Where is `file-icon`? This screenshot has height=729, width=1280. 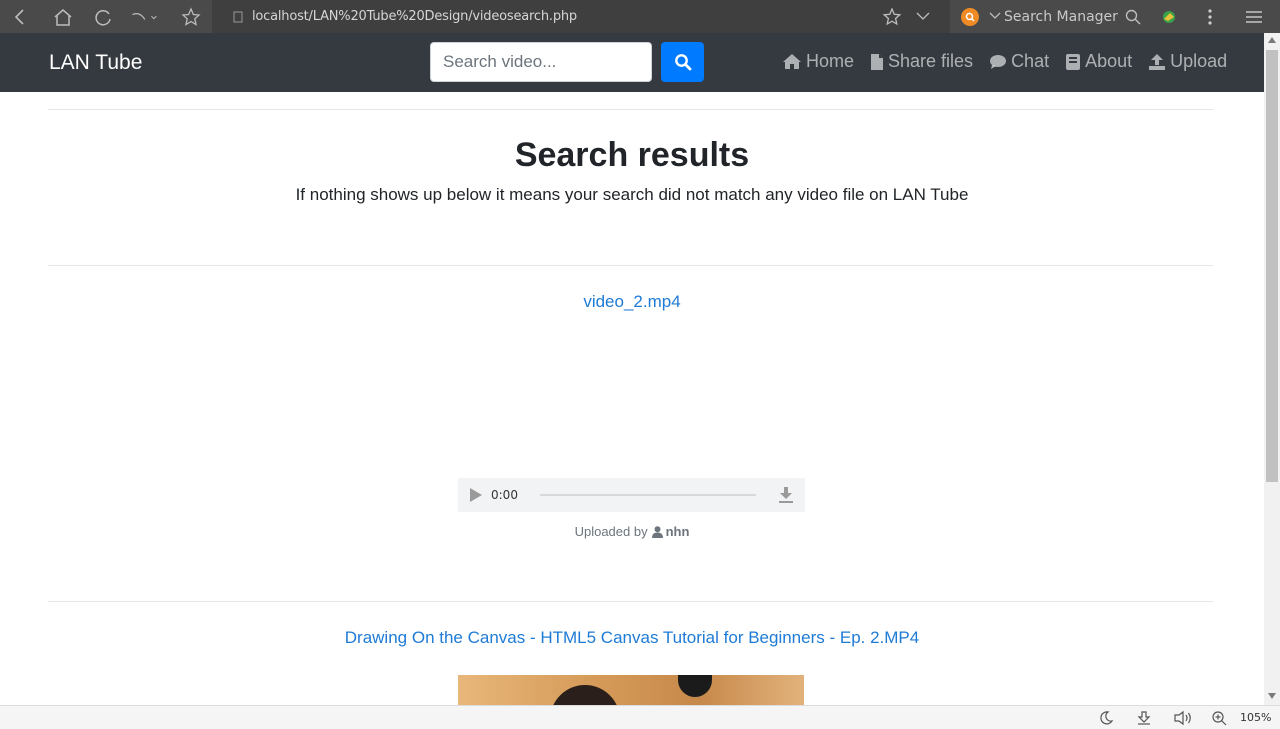 file-icon is located at coordinates (877, 61).